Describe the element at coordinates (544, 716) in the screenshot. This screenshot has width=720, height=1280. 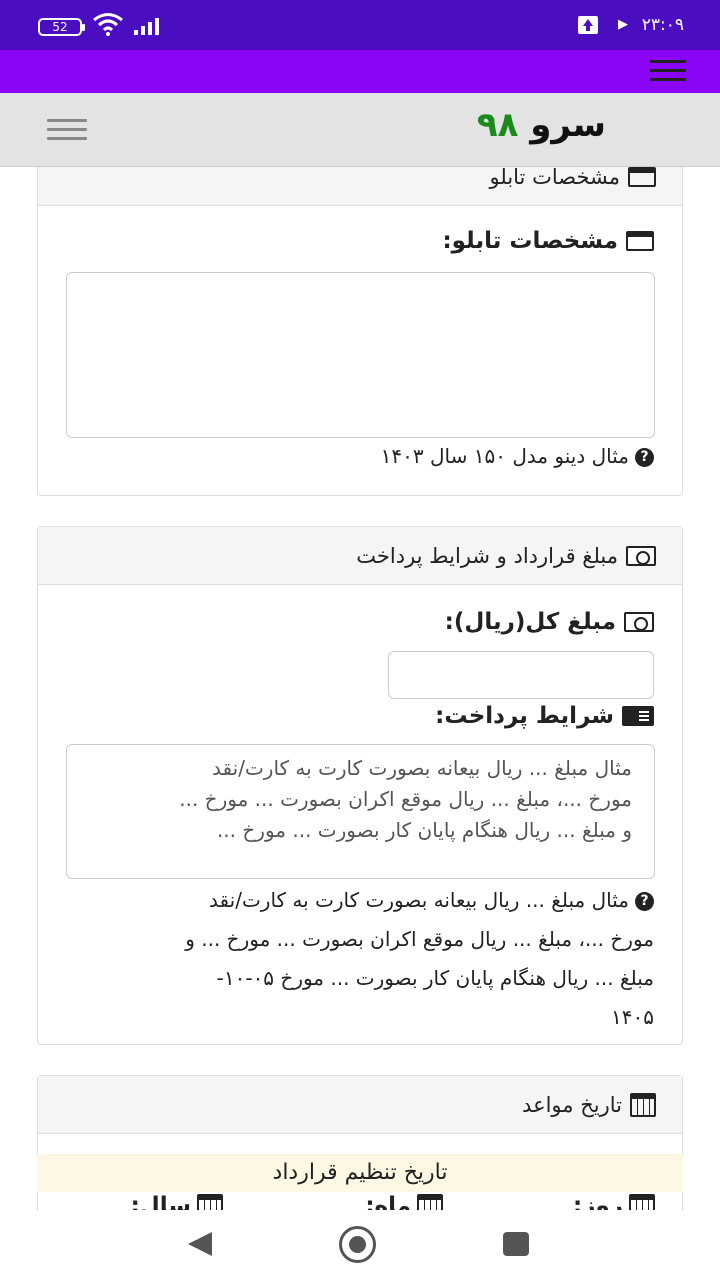
I see `payment-terms-label: شرایط پرداخت:` at that location.